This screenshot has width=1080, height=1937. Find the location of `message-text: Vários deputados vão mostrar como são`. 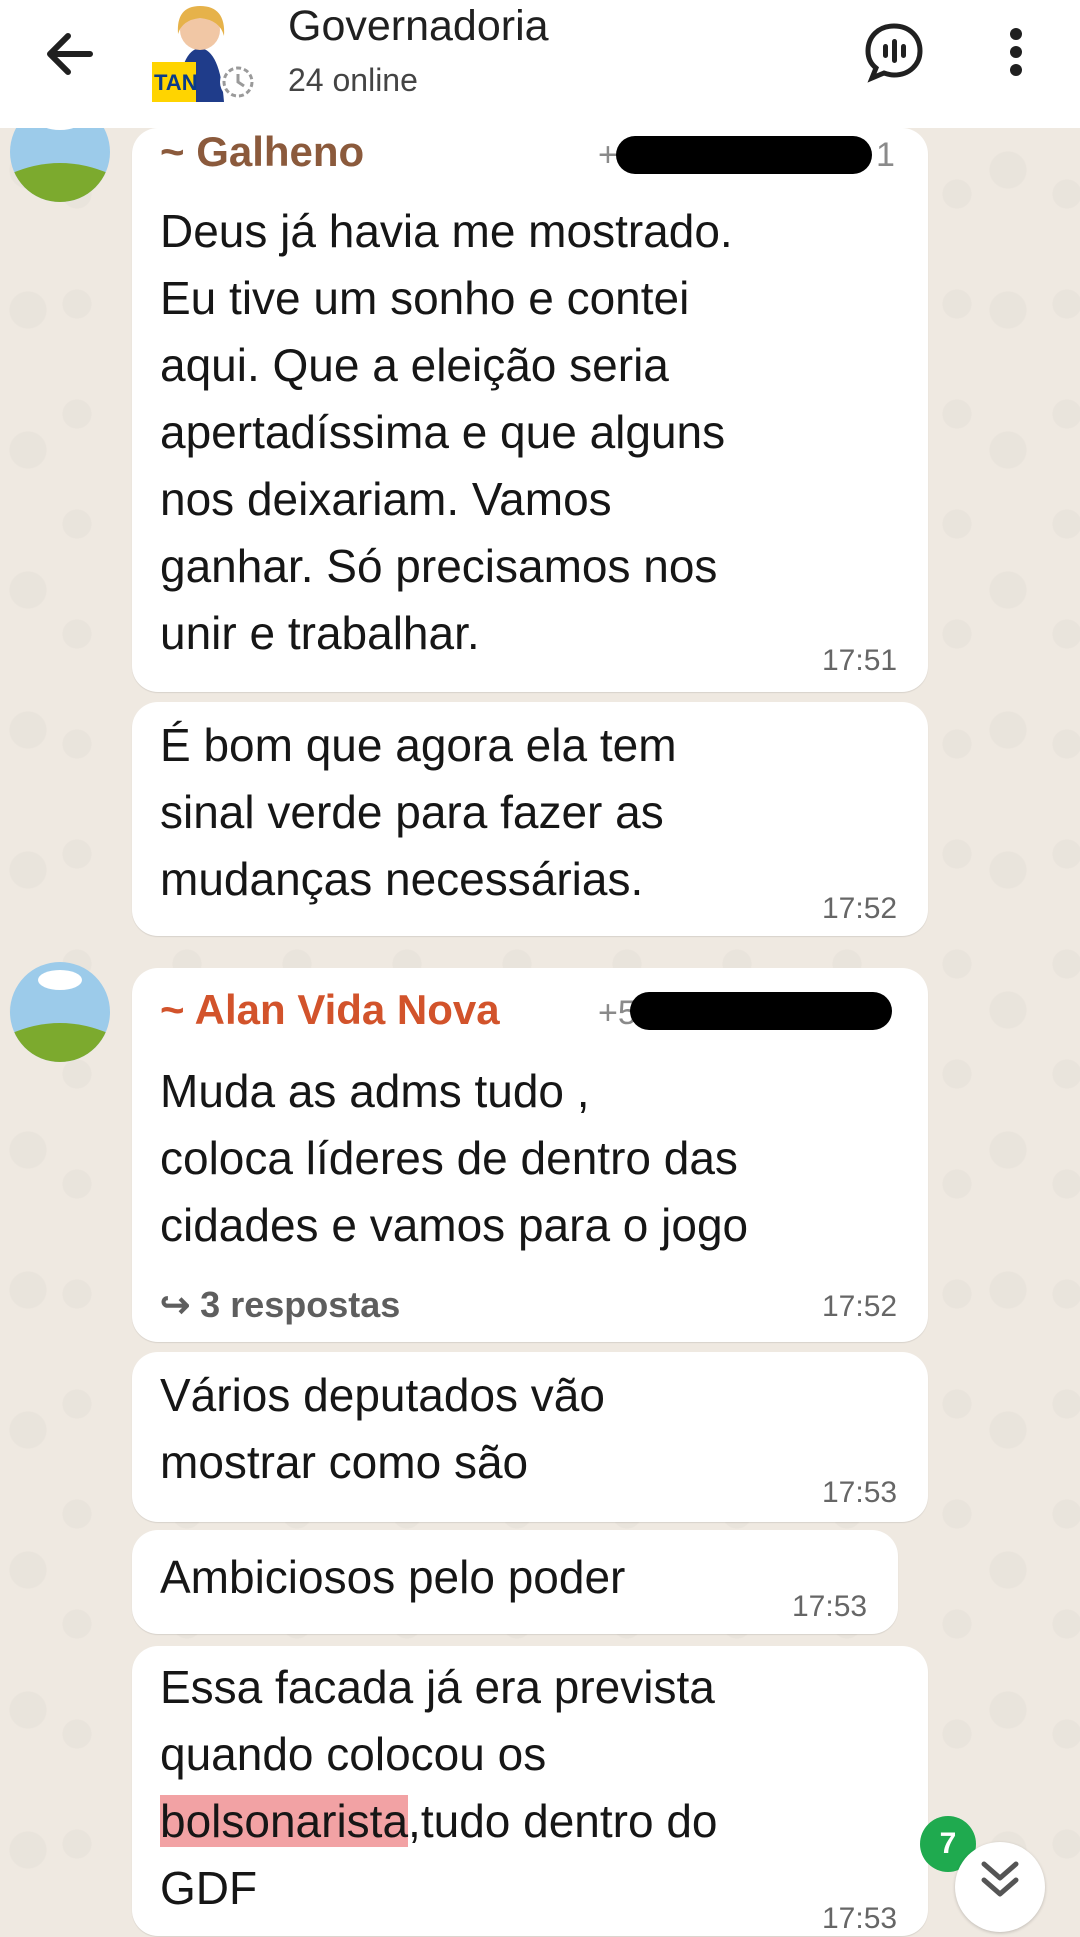

message-text: Vários deputados vão mostrar como são is located at coordinates (382, 1428).